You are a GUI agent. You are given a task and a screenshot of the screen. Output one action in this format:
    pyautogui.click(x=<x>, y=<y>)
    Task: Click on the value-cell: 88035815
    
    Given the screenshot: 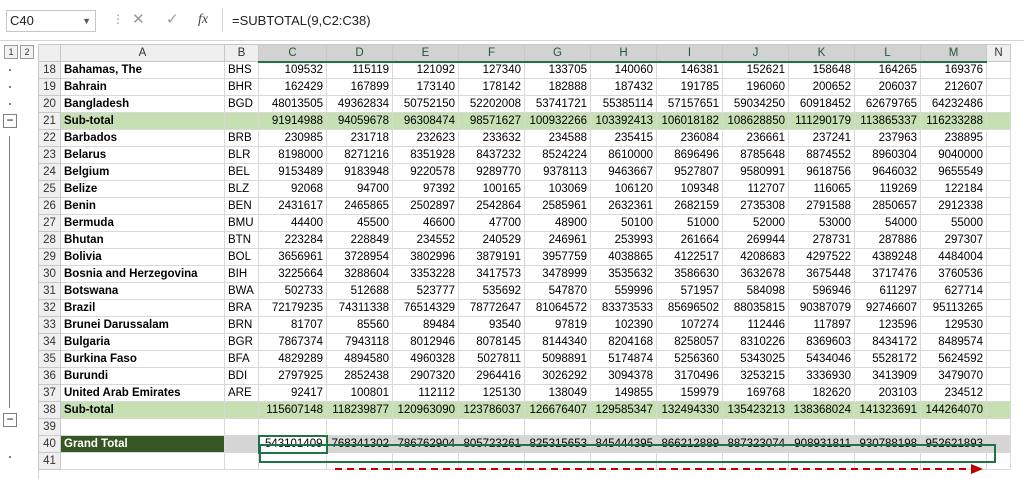 What is the action you would take?
    pyautogui.click(x=755, y=308)
    